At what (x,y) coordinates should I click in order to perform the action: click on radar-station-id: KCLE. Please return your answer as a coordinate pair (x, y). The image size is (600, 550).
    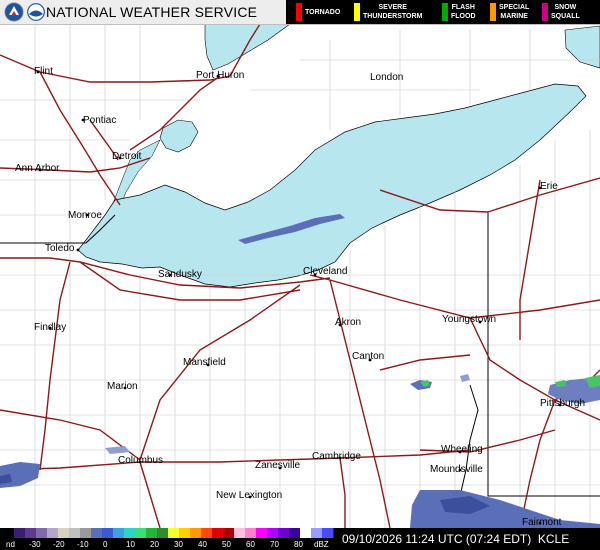
    Looking at the image, I should click on (553, 539).